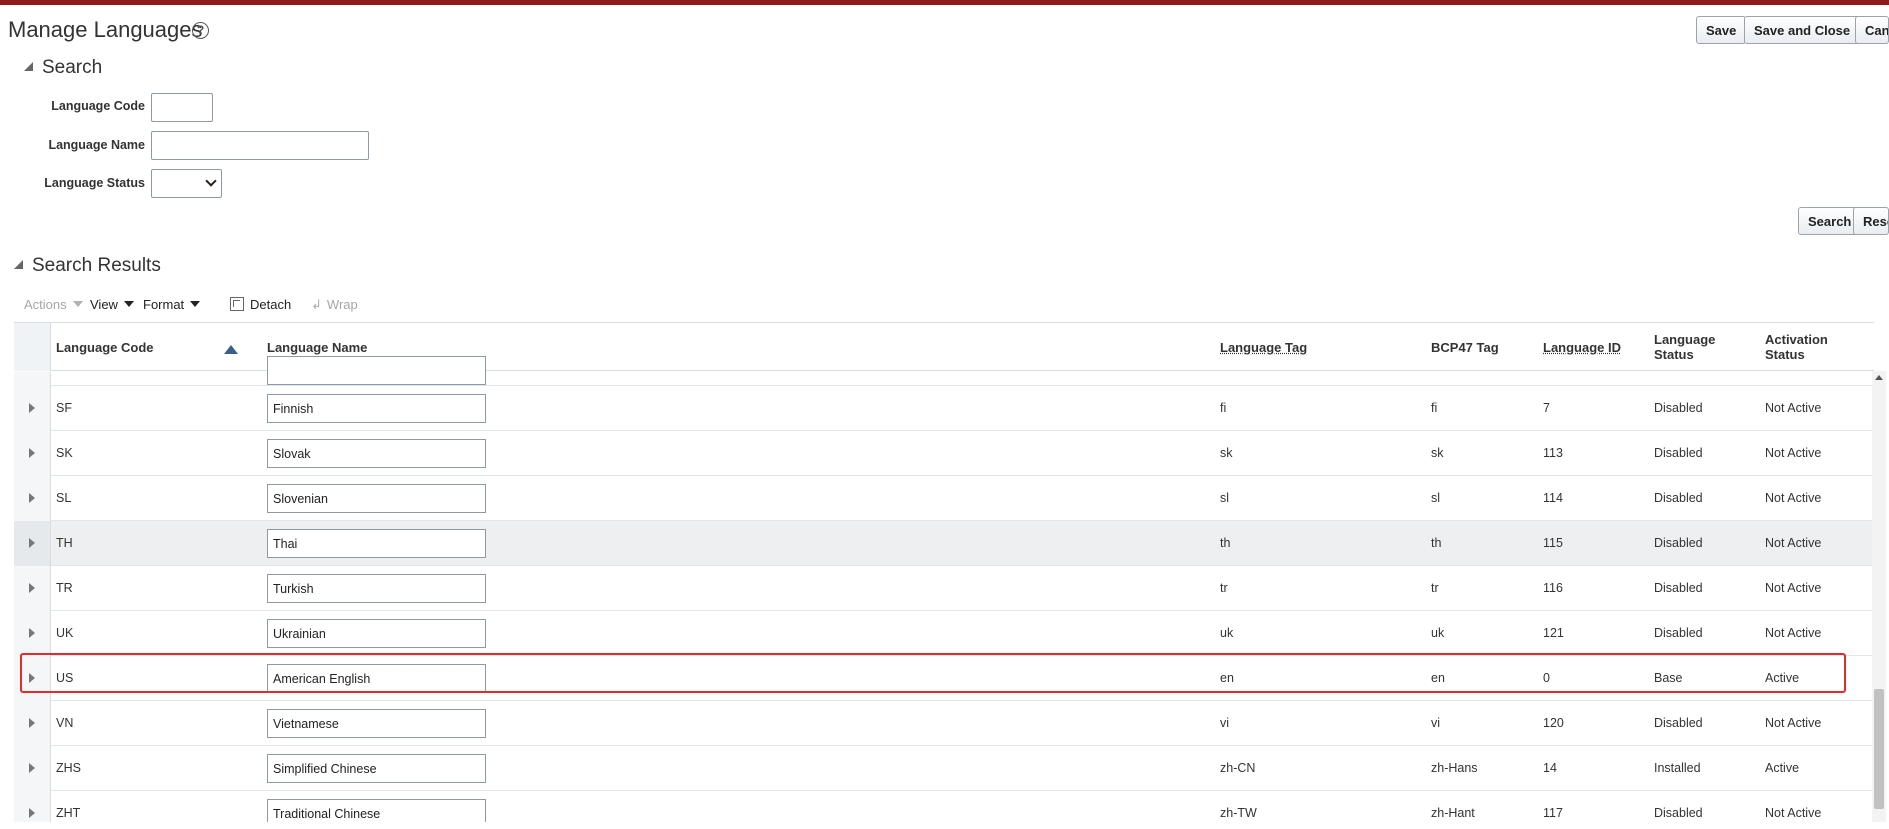 The height and width of the screenshot is (829, 1889). Describe the element at coordinates (105, 347) in the screenshot. I see `col-language-code: Language Code` at that location.